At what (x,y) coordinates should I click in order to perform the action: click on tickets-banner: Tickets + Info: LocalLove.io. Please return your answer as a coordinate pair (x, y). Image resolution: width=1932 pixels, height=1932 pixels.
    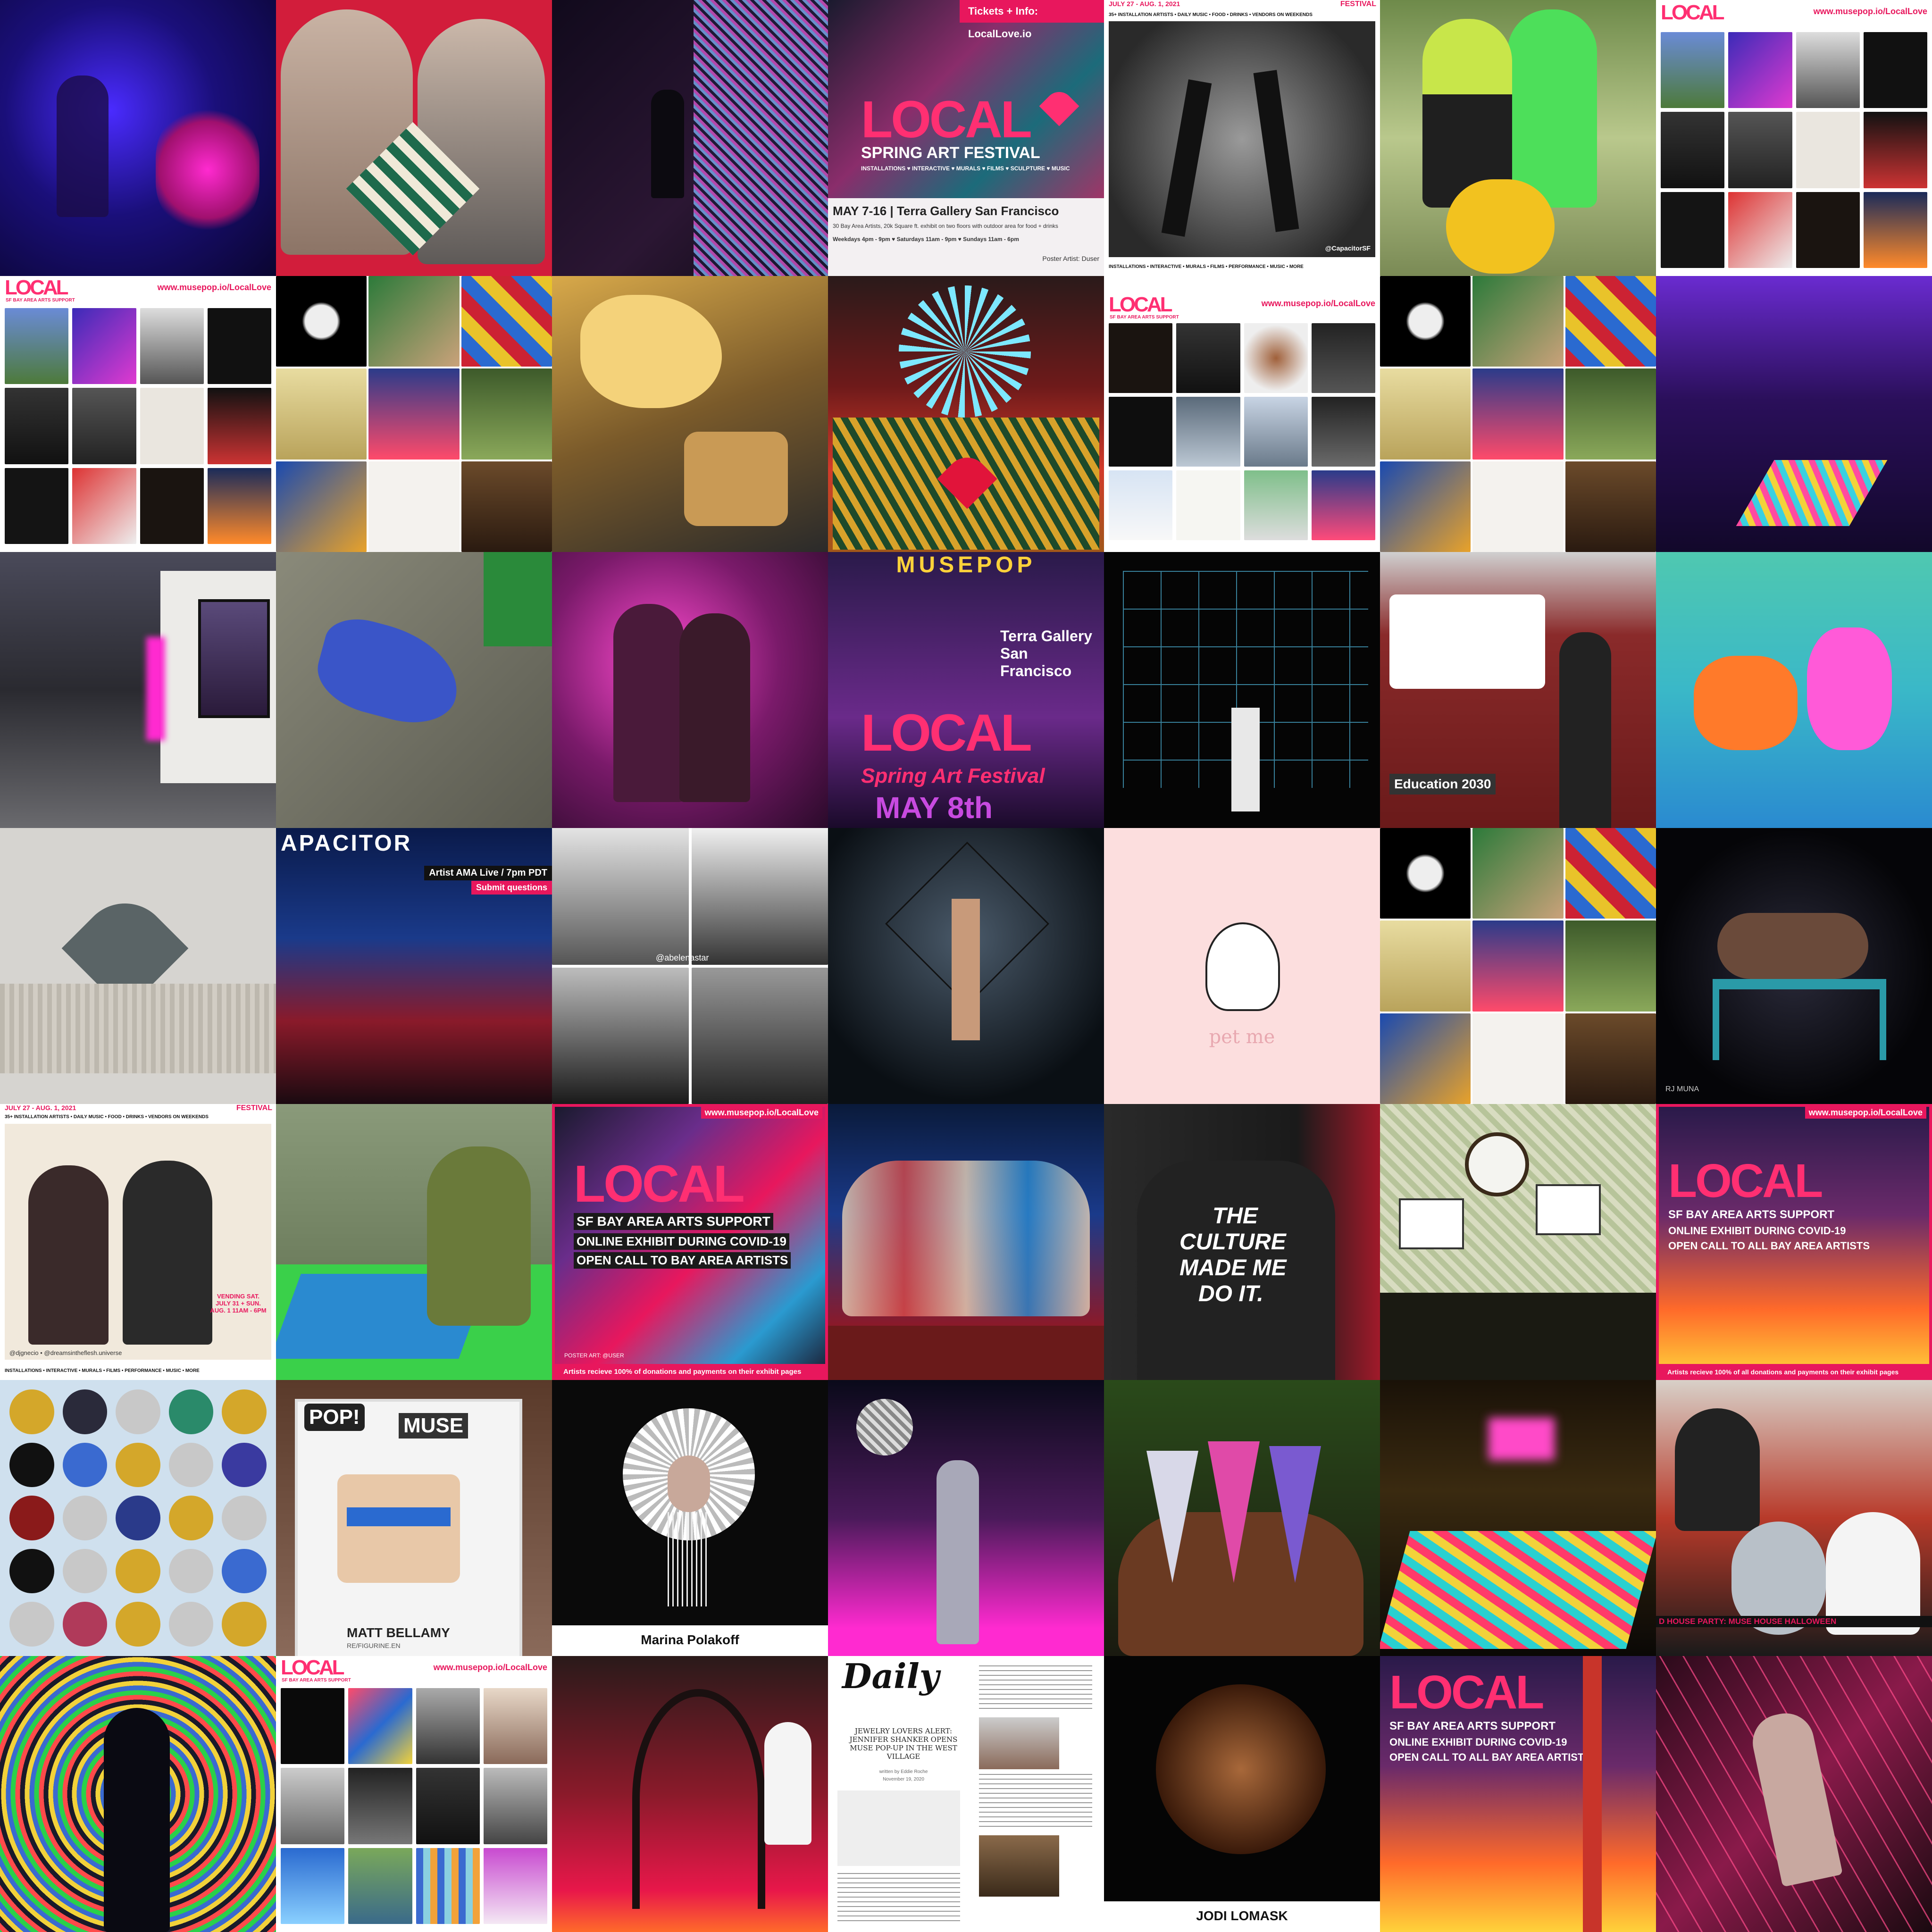
    Looking at the image, I should click on (1032, 20).